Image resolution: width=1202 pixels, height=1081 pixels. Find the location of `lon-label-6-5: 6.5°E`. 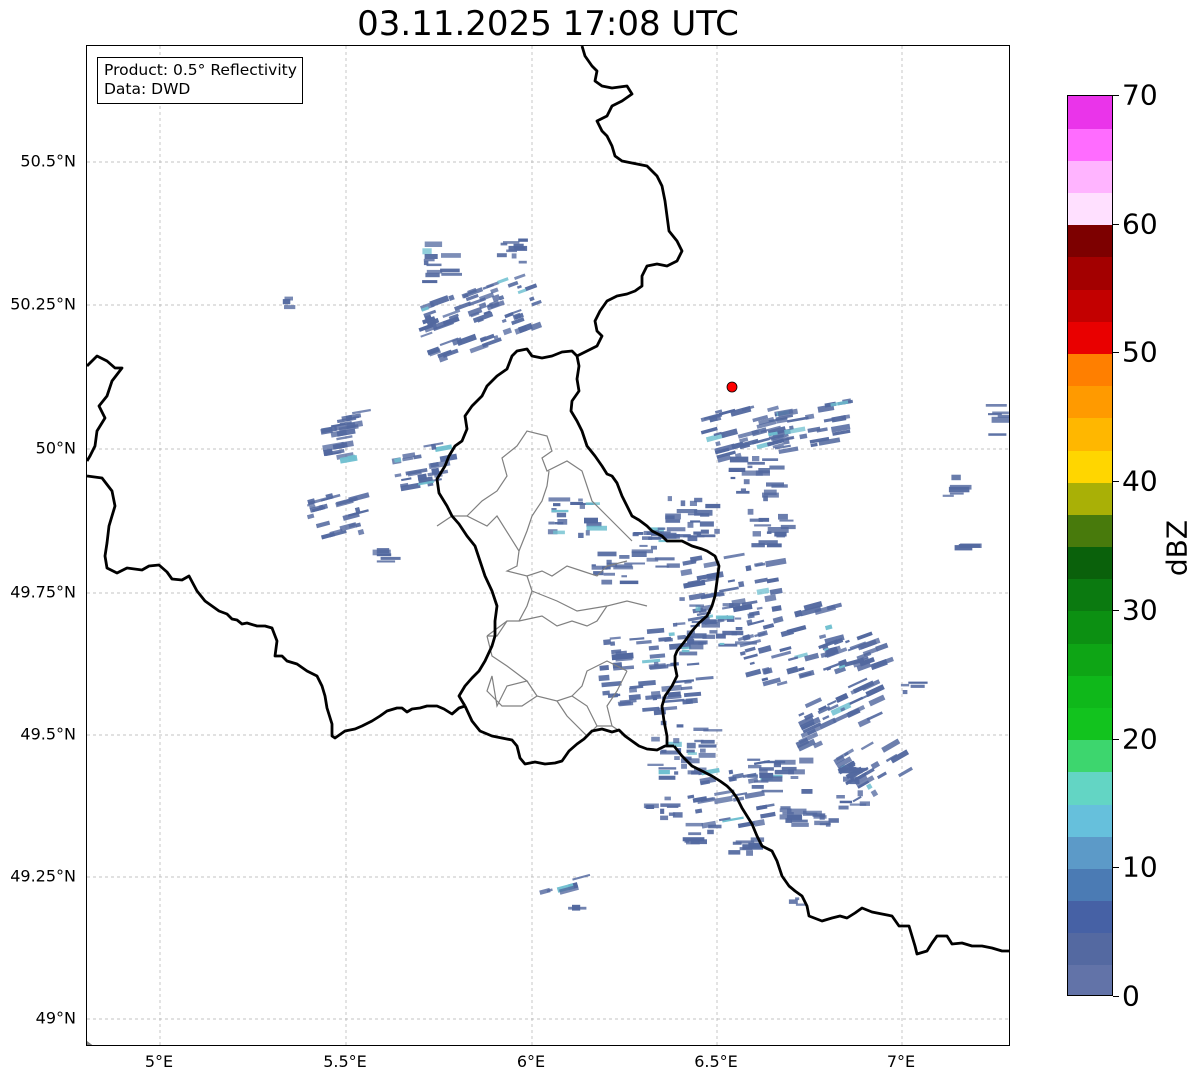

lon-label-6-5: 6.5°E is located at coordinates (716, 1061).